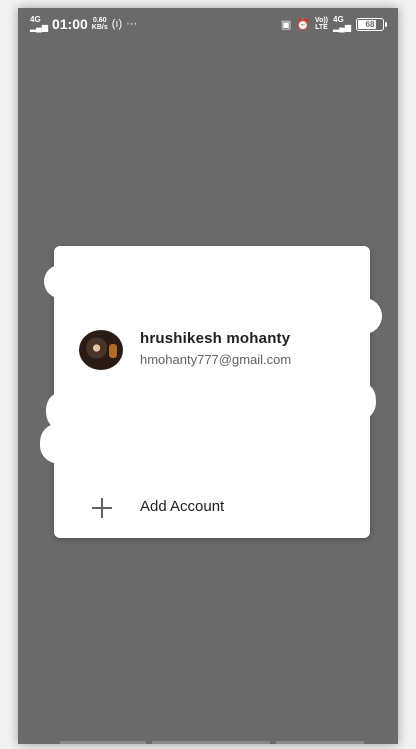 The height and width of the screenshot is (749, 416). Describe the element at coordinates (132, 24) in the screenshot. I see `more-notifications-icon: ···` at that location.